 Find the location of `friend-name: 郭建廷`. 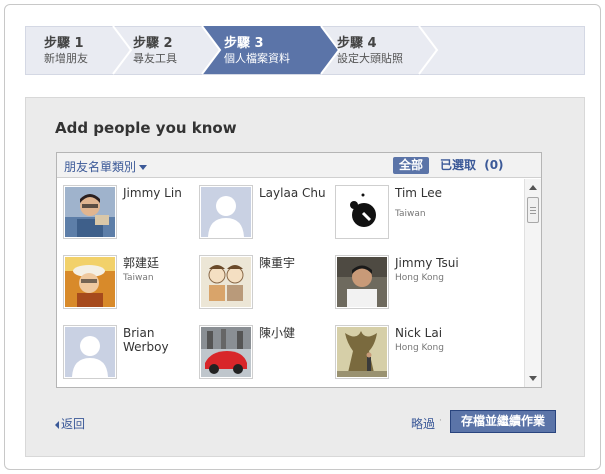

friend-name: 郭建廷 is located at coordinates (141, 263).